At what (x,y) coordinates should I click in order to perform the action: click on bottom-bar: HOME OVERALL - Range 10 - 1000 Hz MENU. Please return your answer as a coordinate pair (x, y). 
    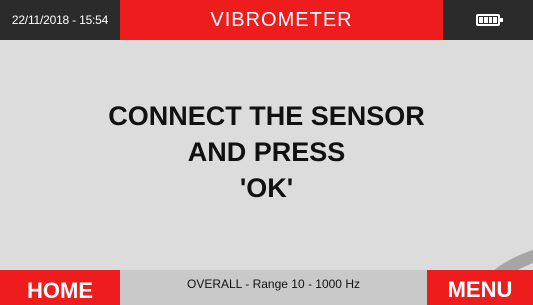
    Looking at the image, I should click on (266, 287).